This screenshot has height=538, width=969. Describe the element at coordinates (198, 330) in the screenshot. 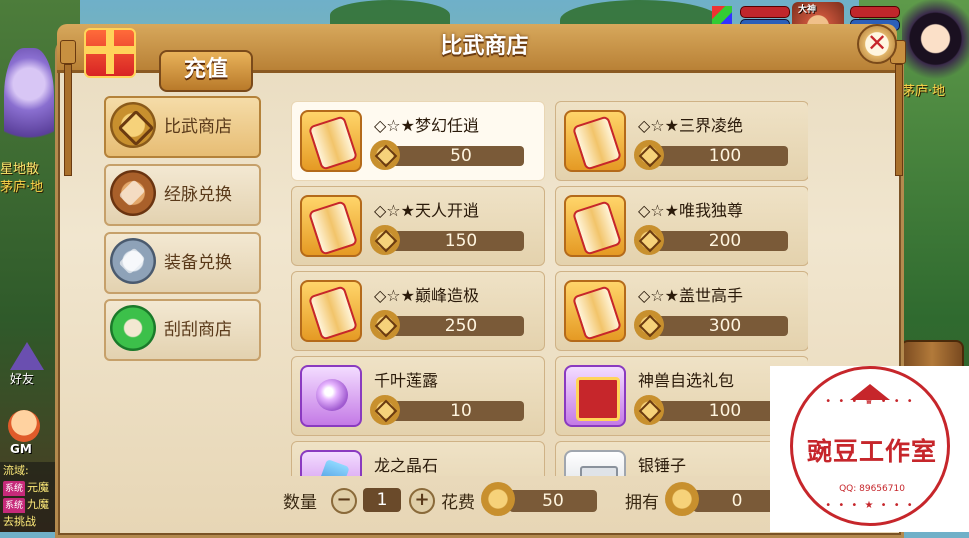

I see `tab-label: 刮刮商店` at that location.